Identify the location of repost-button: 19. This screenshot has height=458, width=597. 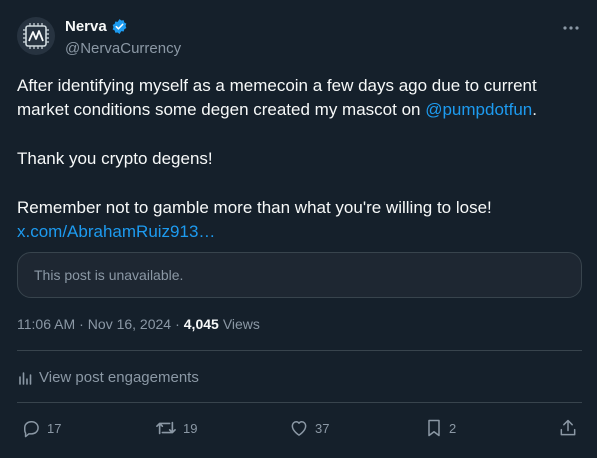
(176, 428).